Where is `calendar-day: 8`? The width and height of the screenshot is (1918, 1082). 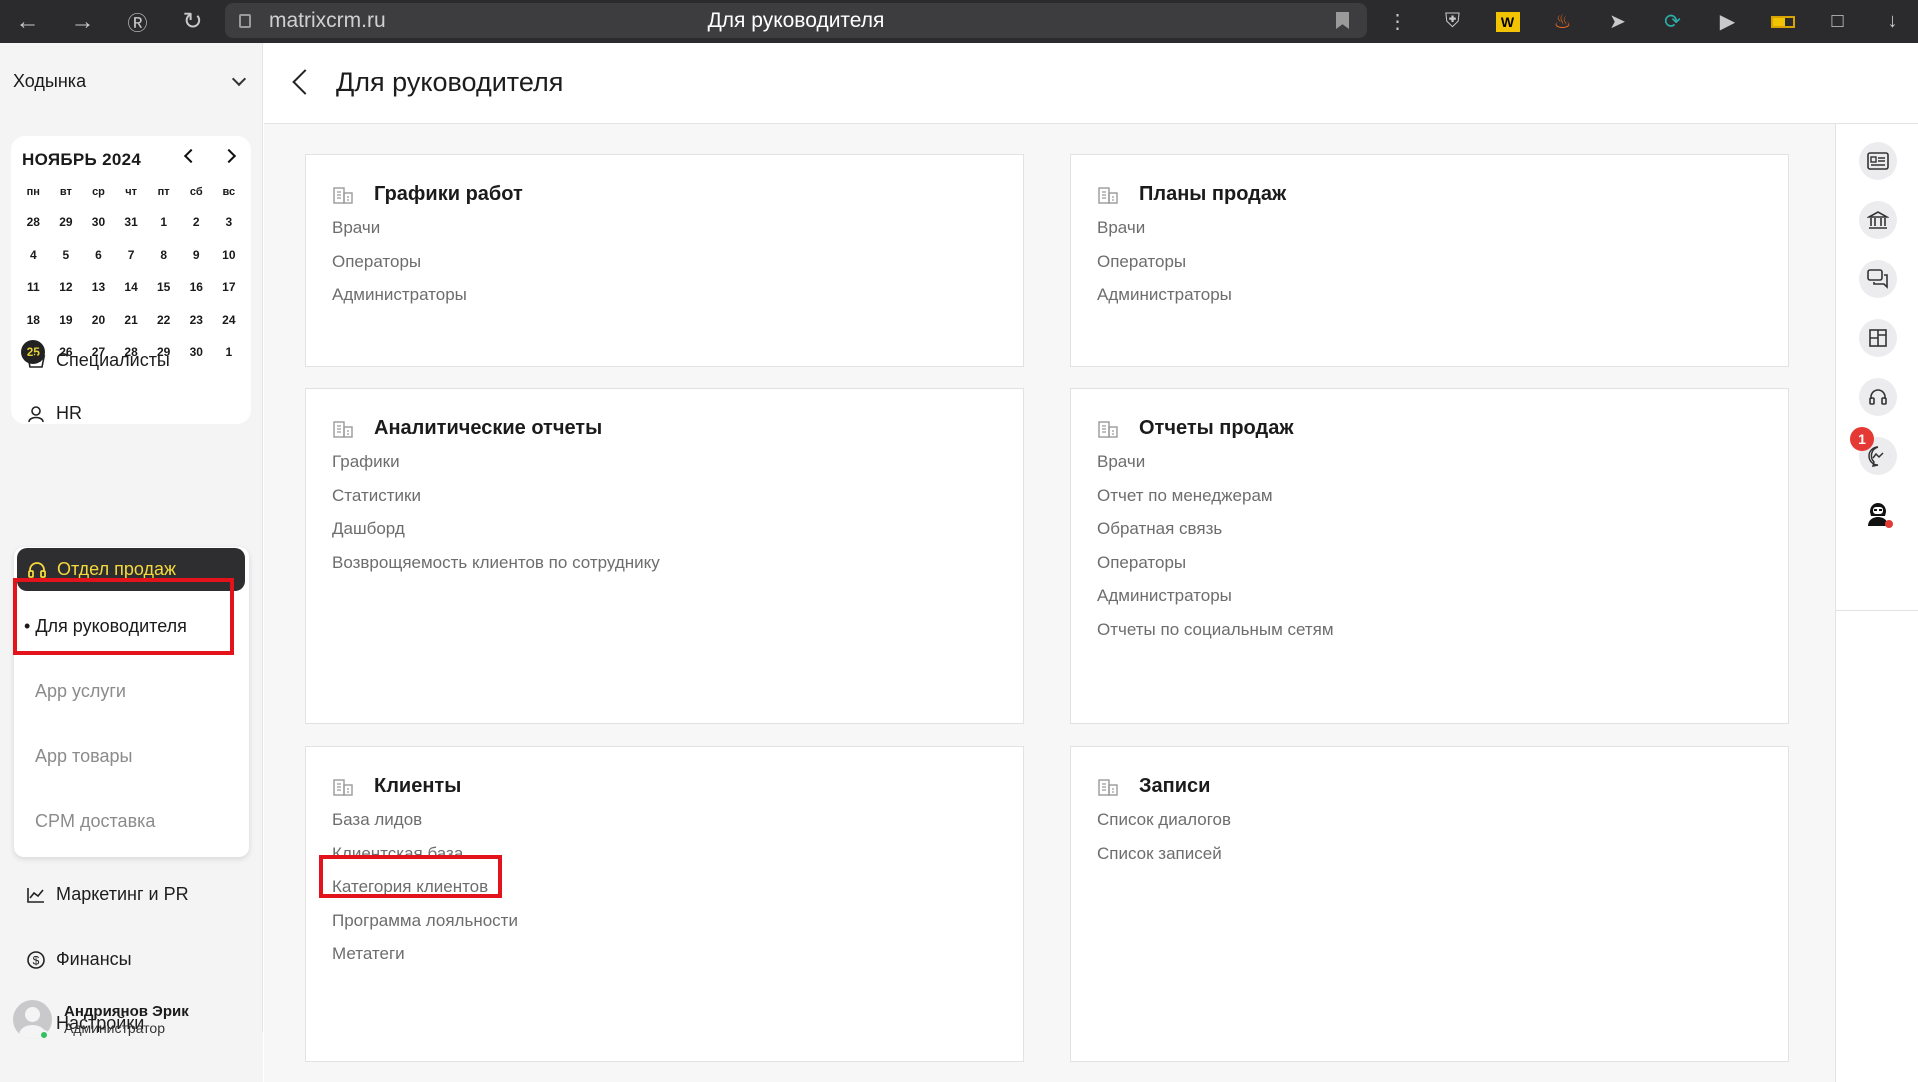 calendar-day: 8 is located at coordinates (163, 255).